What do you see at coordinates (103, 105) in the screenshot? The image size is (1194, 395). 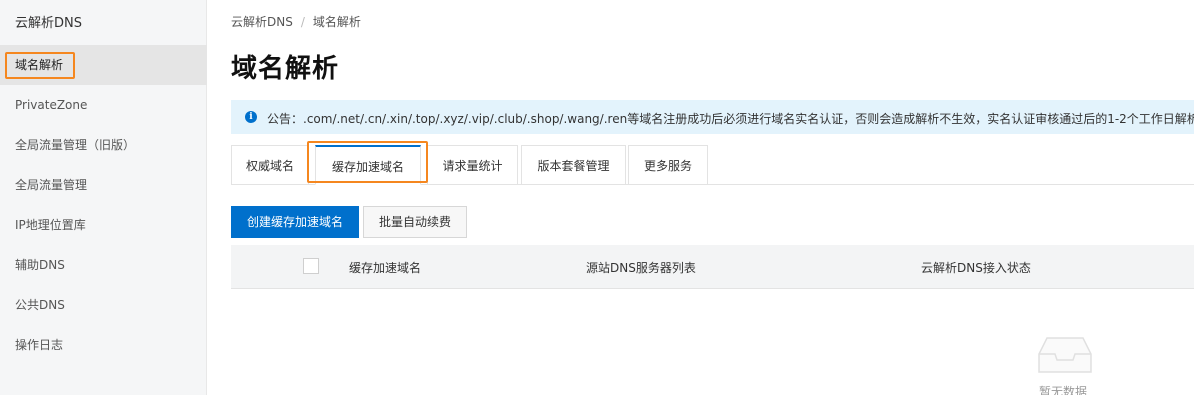 I see `sidebar-item-privatezone: PrivateZone` at bounding box center [103, 105].